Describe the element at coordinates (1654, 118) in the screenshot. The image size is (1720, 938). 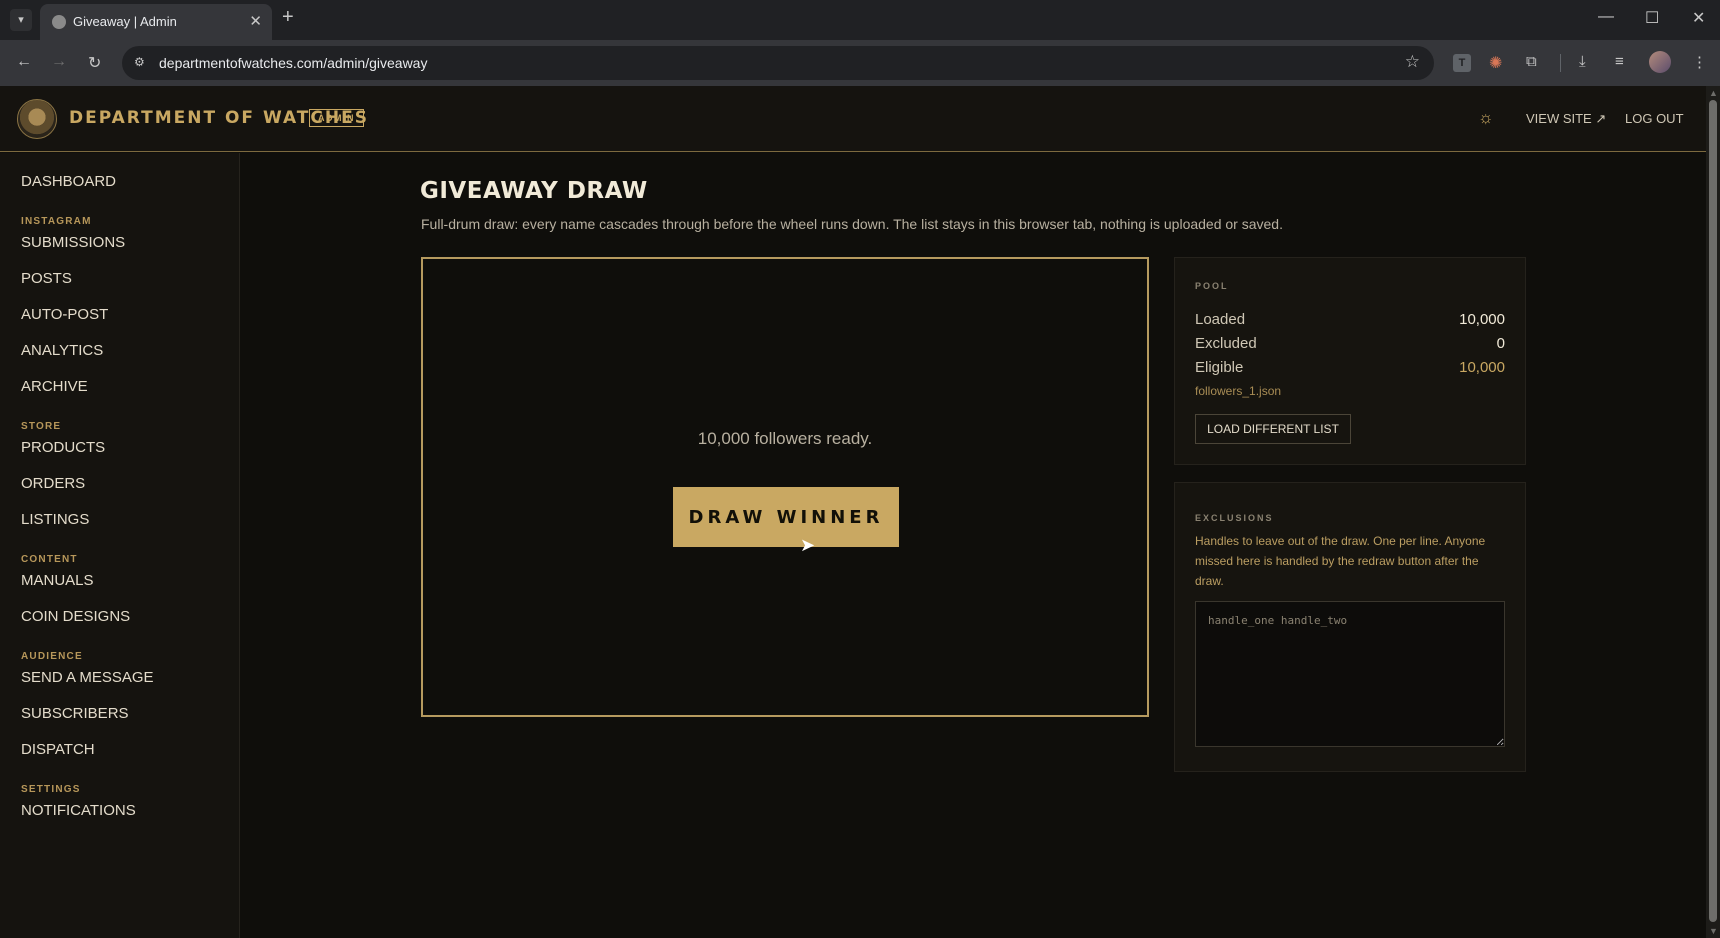
I see `log-out-link: LOG OUT` at that location.